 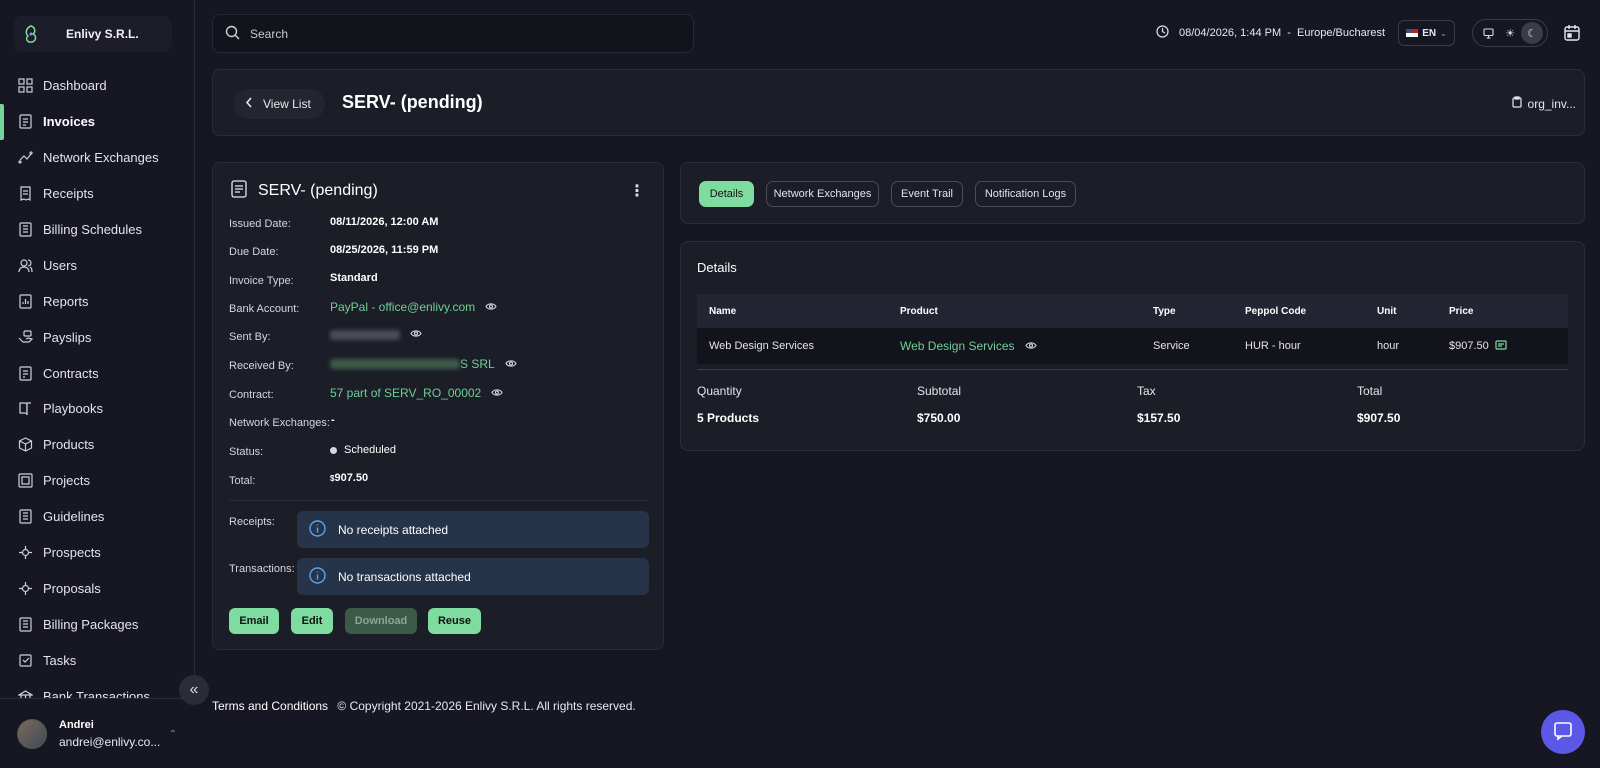 What do you see at coordinates (264, 309) in the screenshot?
I see `bank-account-label: Bank Account:` at bounding box center [264, 309].